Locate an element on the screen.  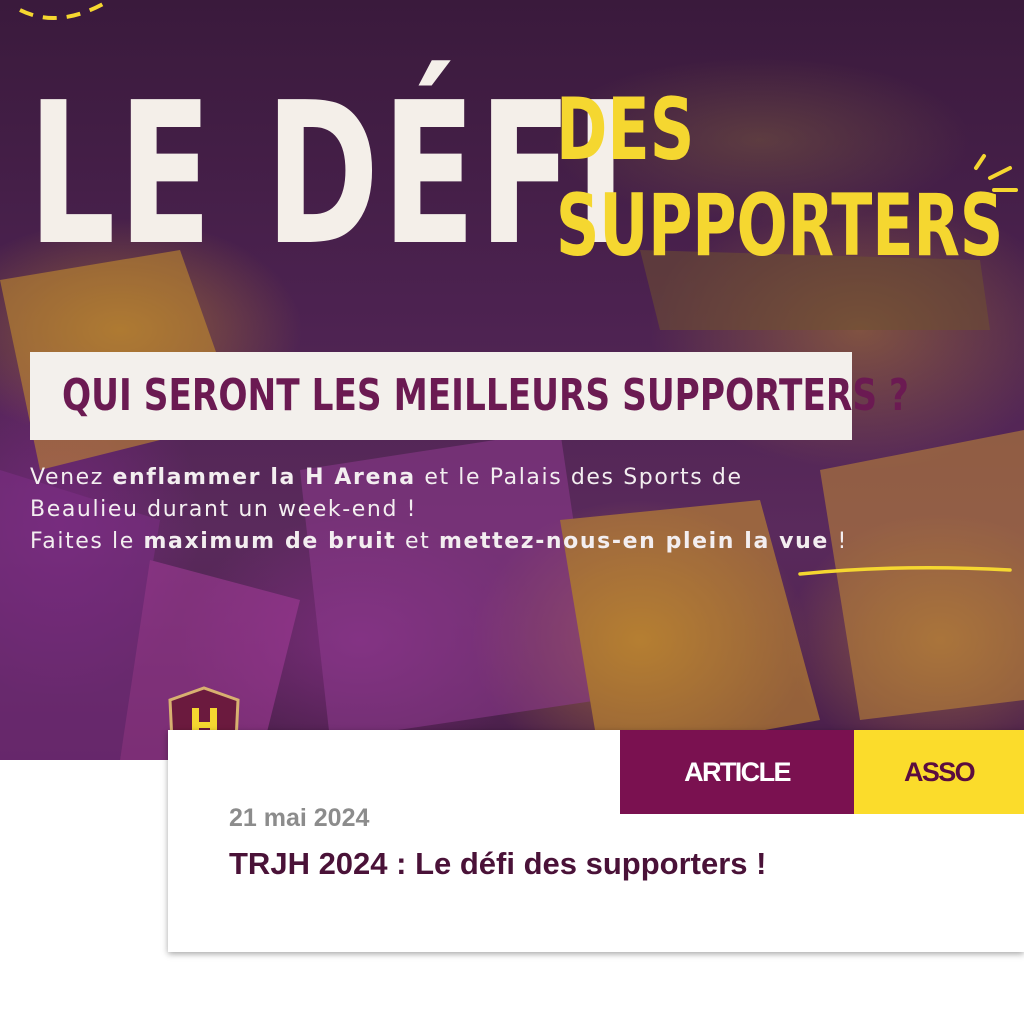
sparkle-rays-icon is located at coordinates (996, 173).